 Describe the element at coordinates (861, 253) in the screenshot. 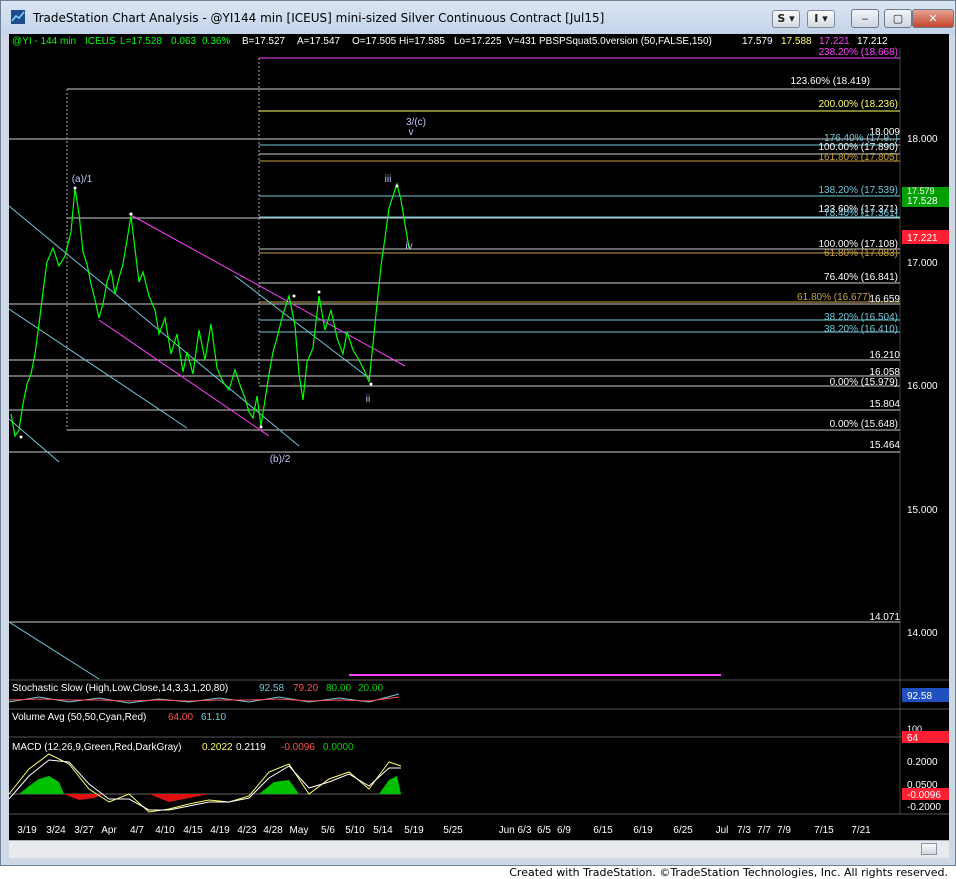

I see `fib-label: 61.80% (17.083)` at that location.